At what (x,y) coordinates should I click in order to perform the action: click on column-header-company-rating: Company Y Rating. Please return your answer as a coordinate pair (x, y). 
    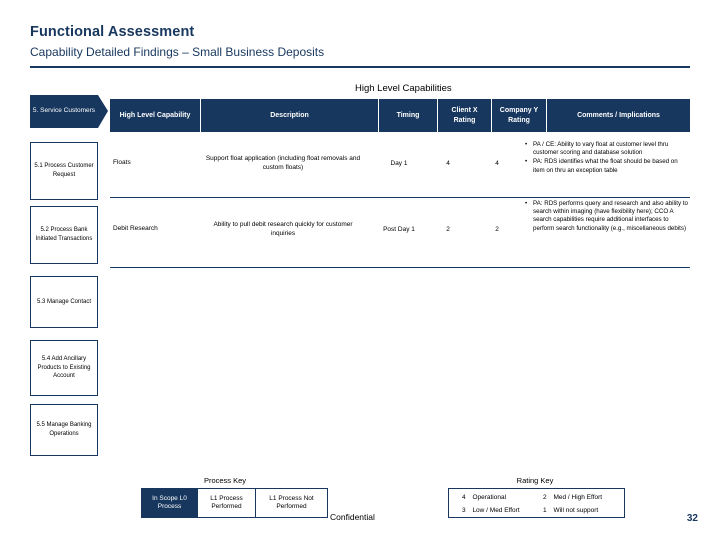
    Looking at the image, I should click on (519, 115).